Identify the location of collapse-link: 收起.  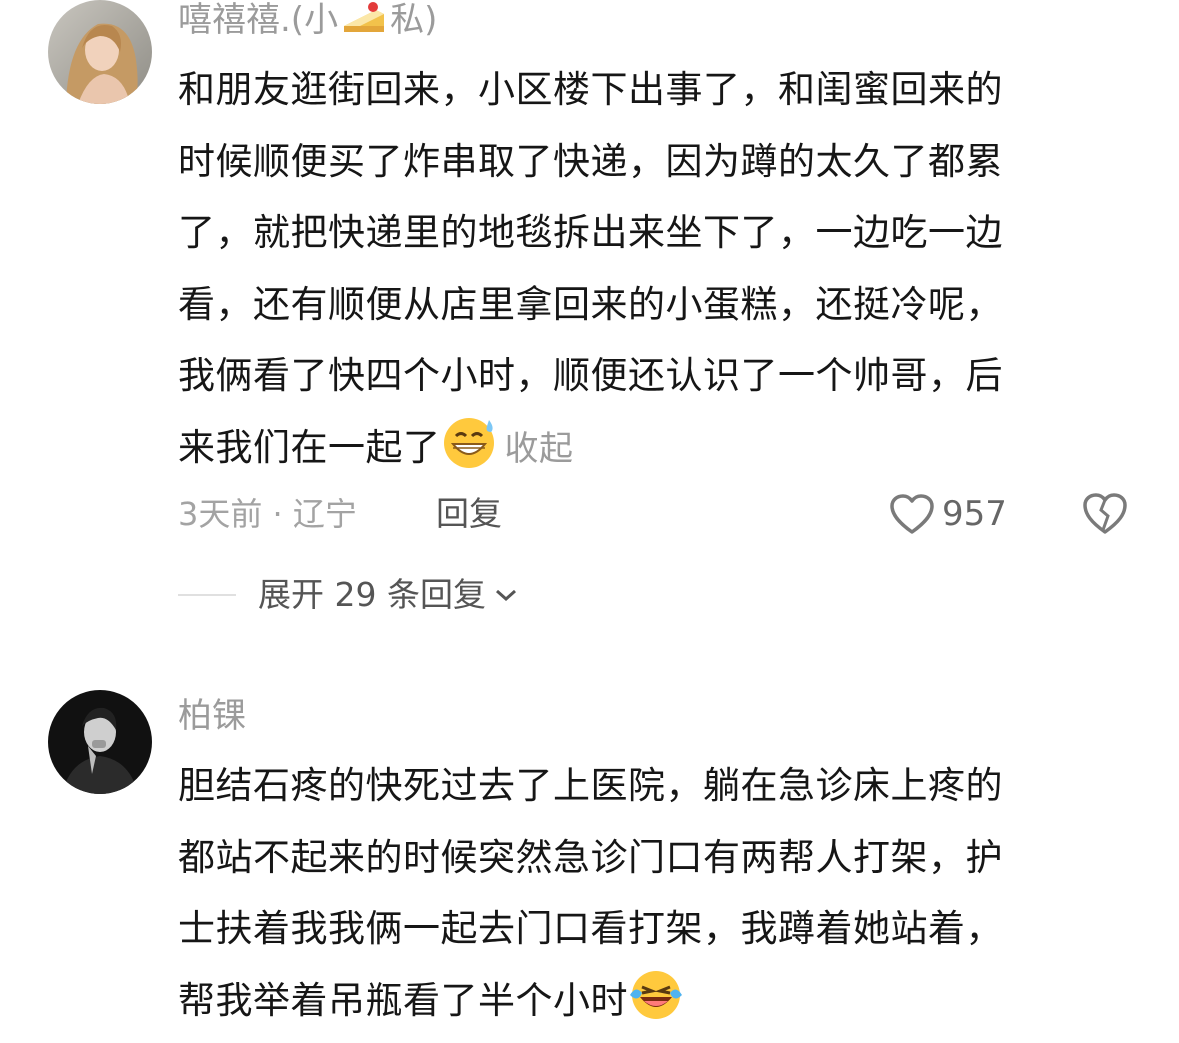
(539, 449).